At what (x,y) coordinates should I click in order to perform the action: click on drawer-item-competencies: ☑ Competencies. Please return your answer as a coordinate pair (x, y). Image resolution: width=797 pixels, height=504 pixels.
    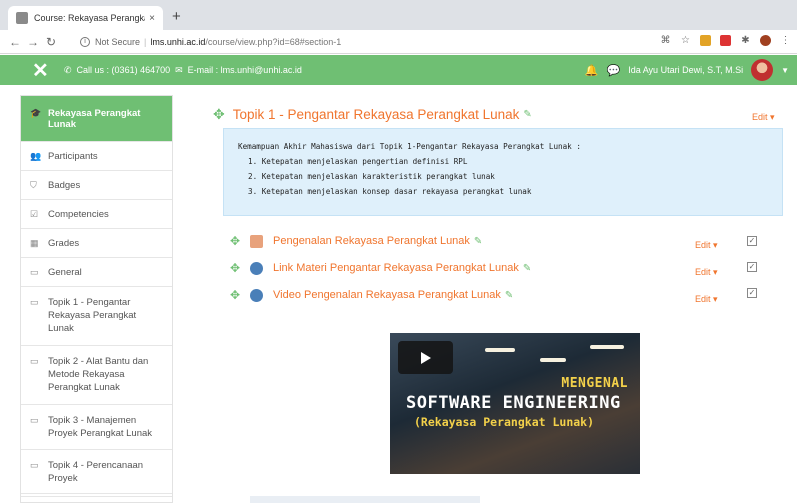
    Looking at the image, I should click on (96, 214).